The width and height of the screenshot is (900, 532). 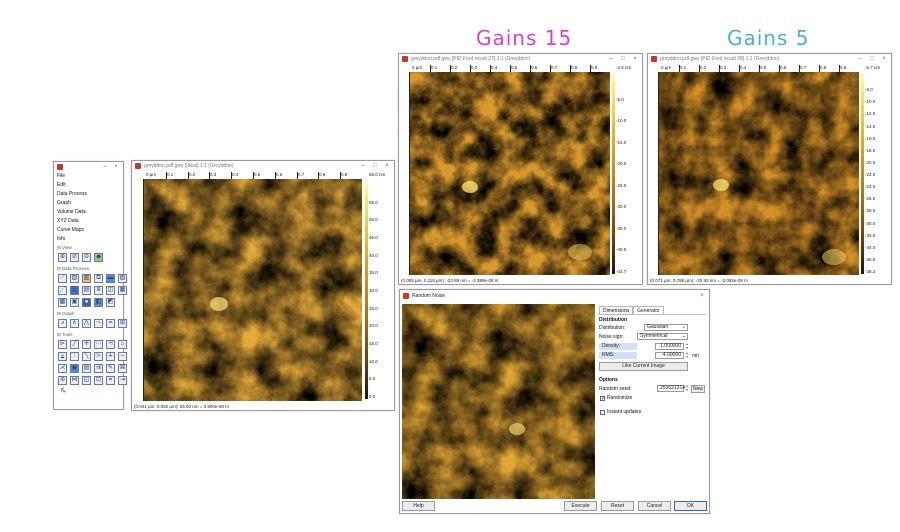 What do you see at coordinates (62, 344) in the screenshot?
I see `read-value-icon: ⊳` at bounding box center [62, 344].